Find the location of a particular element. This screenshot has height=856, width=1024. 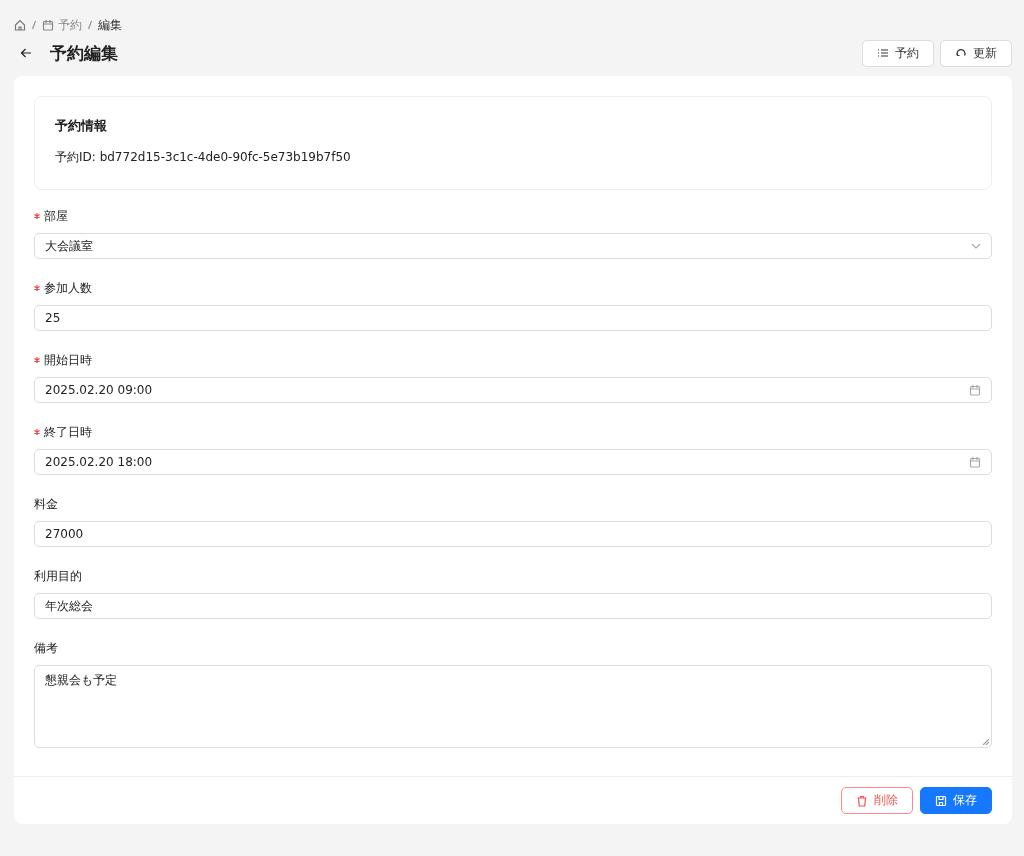

input-field: 25 is located at coordinates (513, 318).